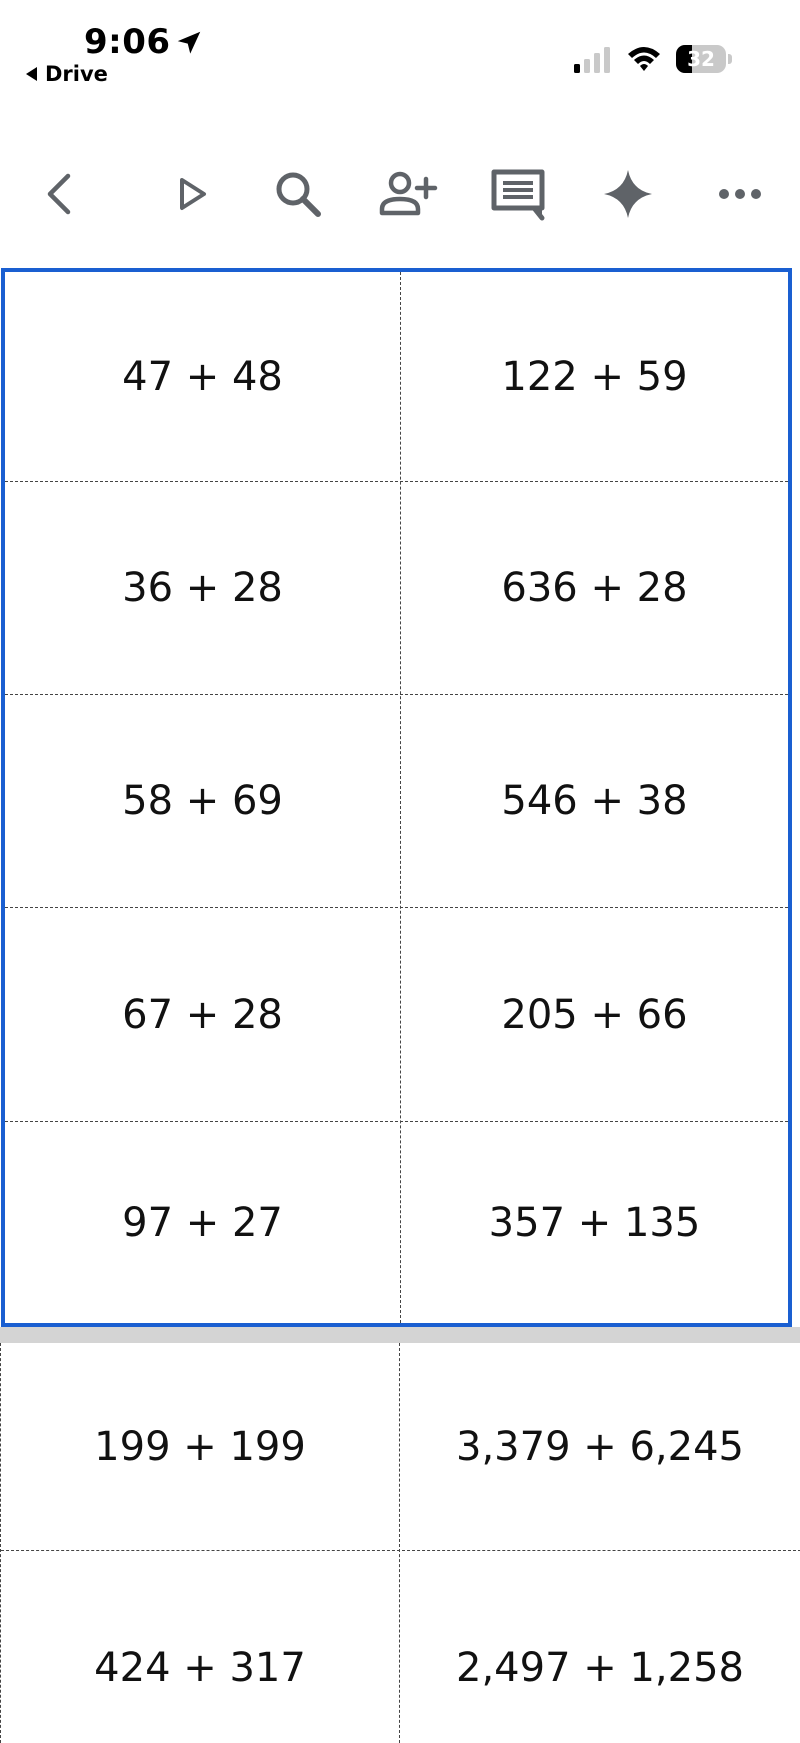 Image resolution: width=800 pixels, height=1743 pixels. I want to click on table-cell: 97 + 27, so click(202, 1222).